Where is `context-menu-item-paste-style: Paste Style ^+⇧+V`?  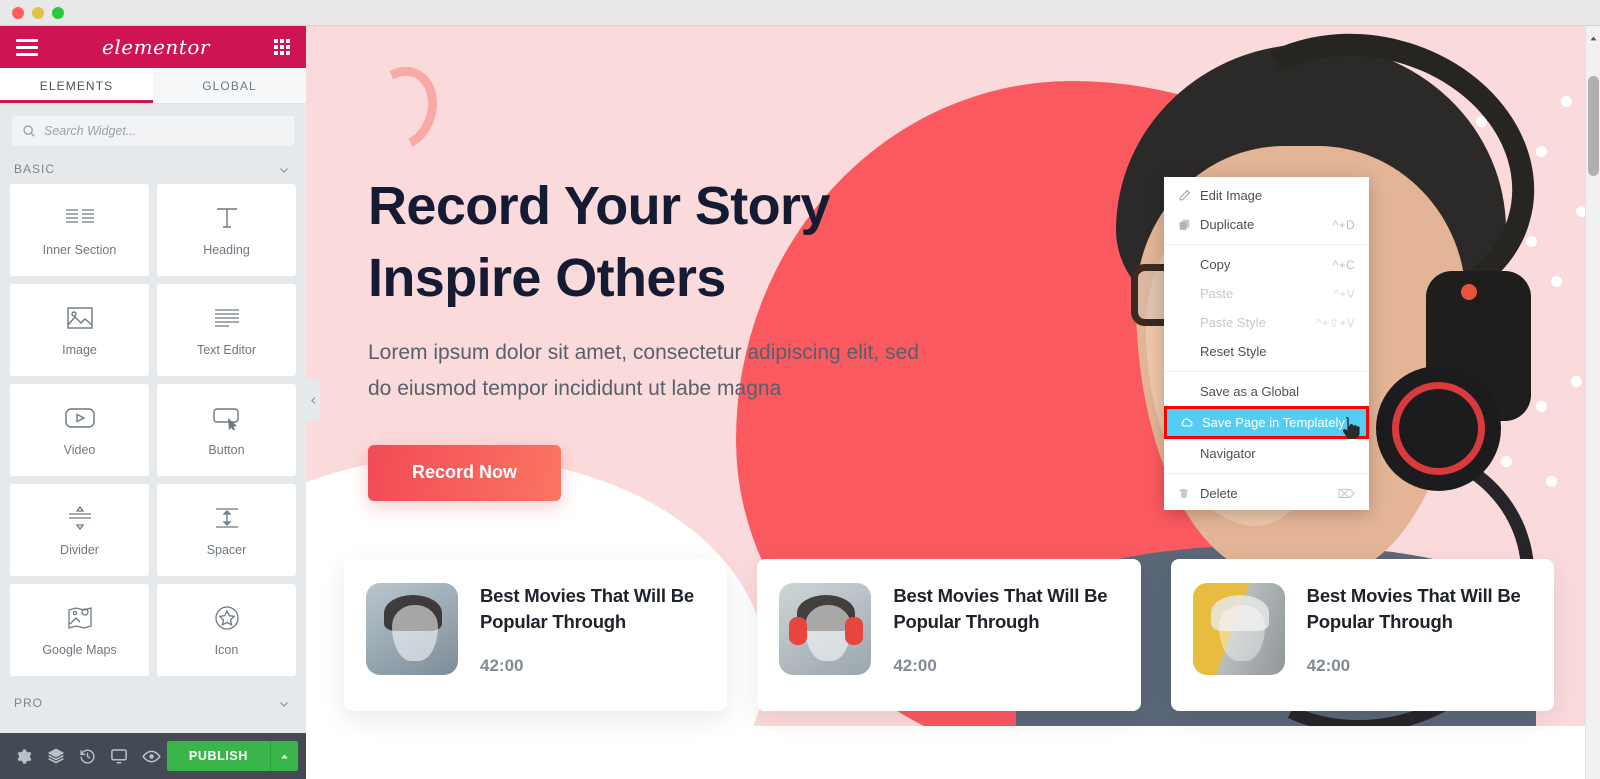 context-menu-item-paste-style: Paste Style ^+⇧+V is located at coordinates (1266, 322).